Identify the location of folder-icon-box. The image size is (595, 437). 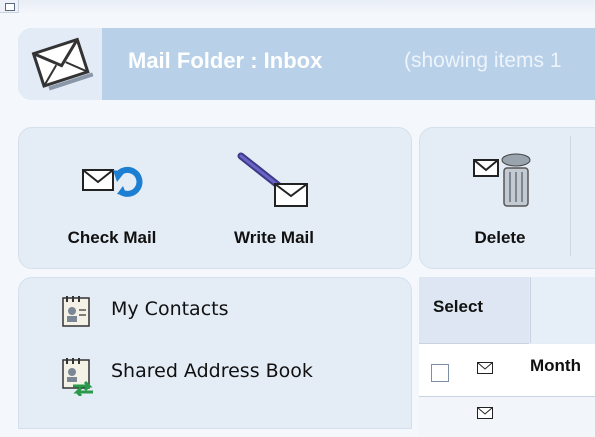
(60, 64).